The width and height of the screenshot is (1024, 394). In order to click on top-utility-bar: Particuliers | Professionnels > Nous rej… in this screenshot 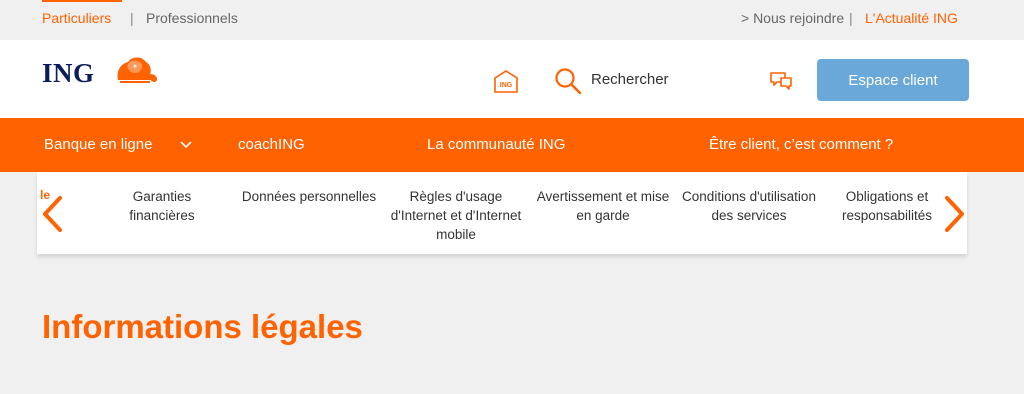, I will do `click(512, 20)`.